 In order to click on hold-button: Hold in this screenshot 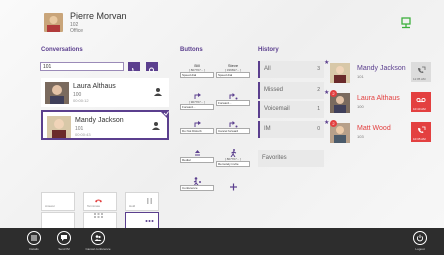, I will do `click(142, 201)`.